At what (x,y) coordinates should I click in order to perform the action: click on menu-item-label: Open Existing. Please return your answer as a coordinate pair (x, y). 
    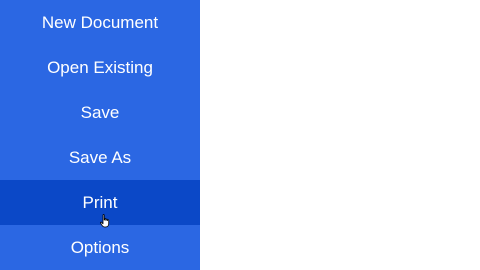
    Looking at the image, I should click on (100, 67).